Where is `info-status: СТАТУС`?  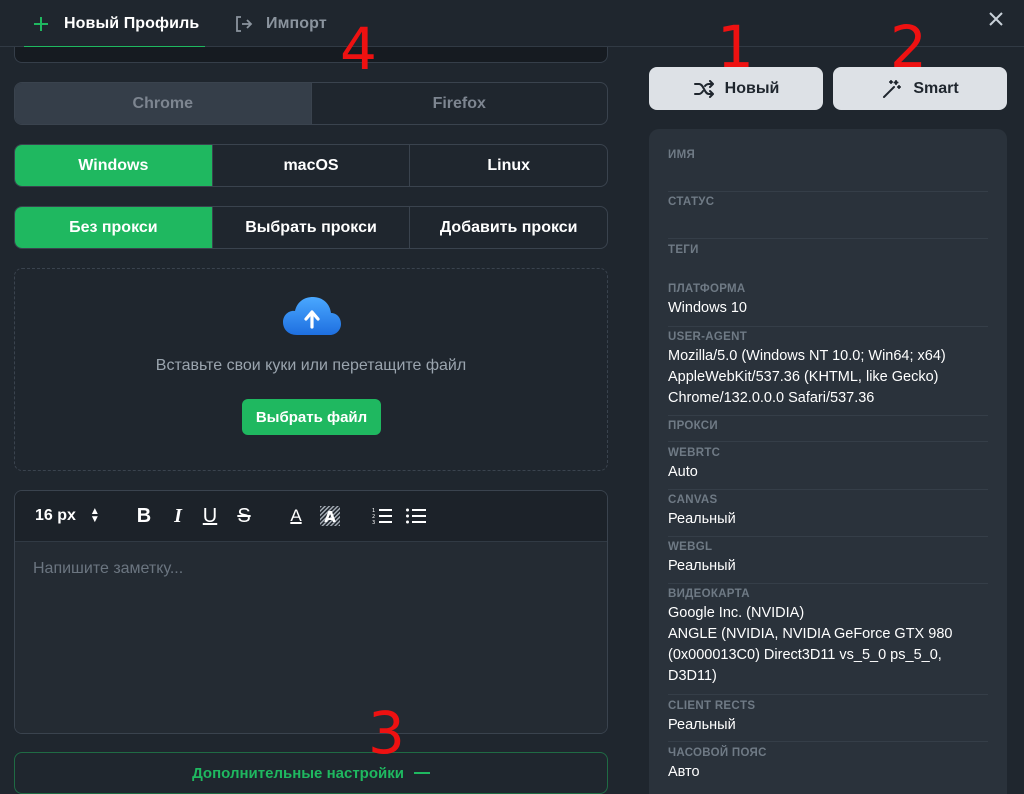
info-status: СТАТУС is located at coordinates (828, 202).